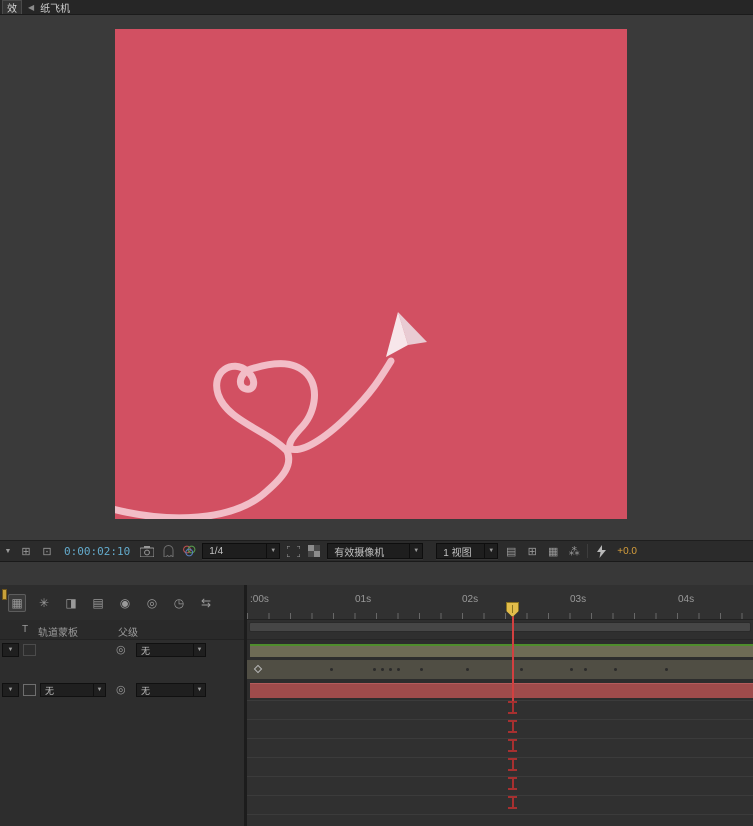  I want to click on layer2-parent-pickwhip-icon: ◎, so click(121, 689).